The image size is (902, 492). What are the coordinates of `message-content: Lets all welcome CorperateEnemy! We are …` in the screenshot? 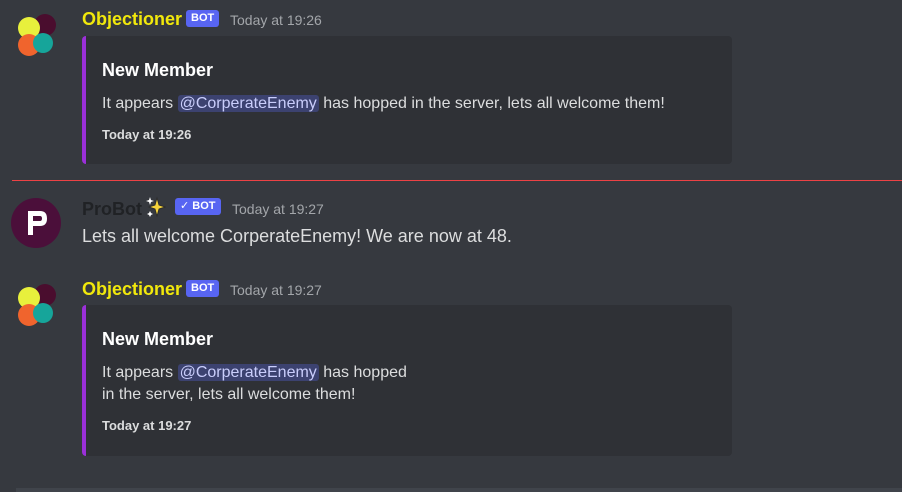 It's located at (297, 236).